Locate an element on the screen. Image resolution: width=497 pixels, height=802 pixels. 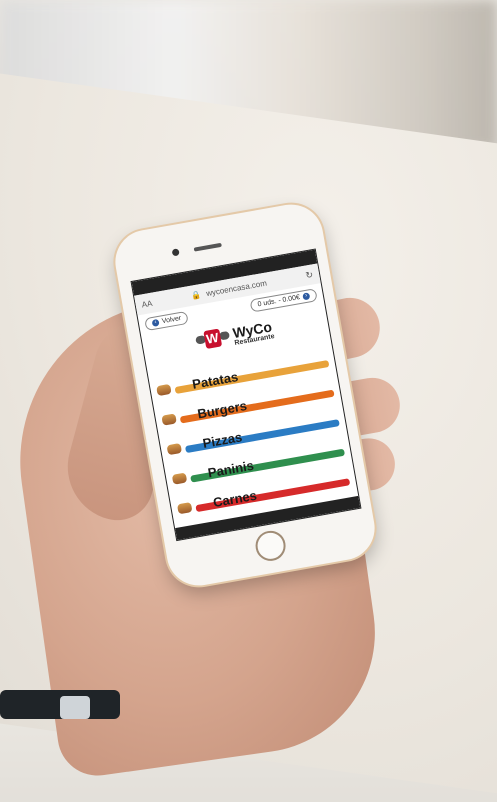
meat-icon is located at coordinates (184, 508).